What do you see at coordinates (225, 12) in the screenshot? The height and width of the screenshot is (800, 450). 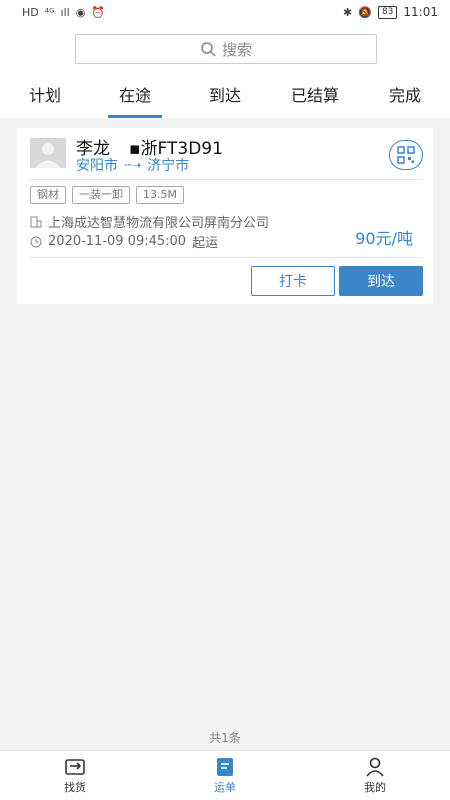 I see `status-bar: HD ⁴ᴳ ıll ◉ ⏰ ✱ 🔕 83 11:01` at bounding box center [225, 12].